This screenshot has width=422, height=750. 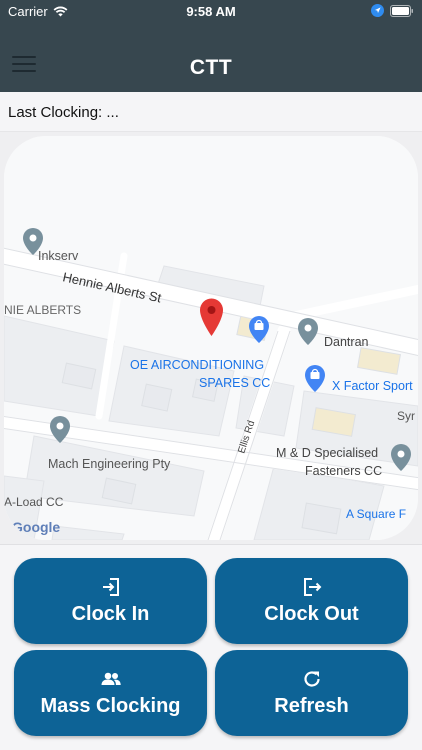 What do you see at coordinates (327, 453) in the screenshot?
I see `place-label-md-line1: M & D Specialised` at bounding box center [327, 453].